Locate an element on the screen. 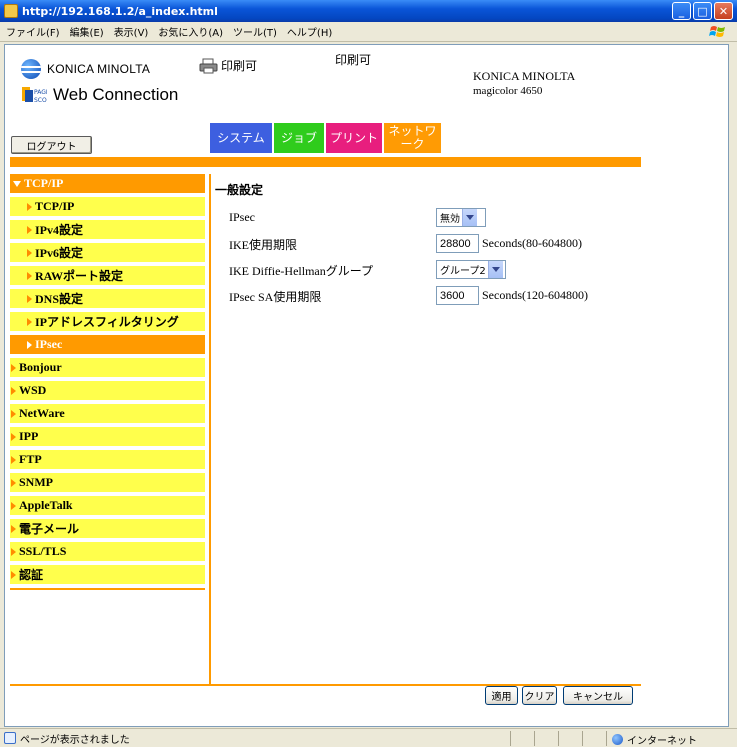 The image size is (737, 747). window-controls: _ □ ✕ is located at coordinates (702, 11).